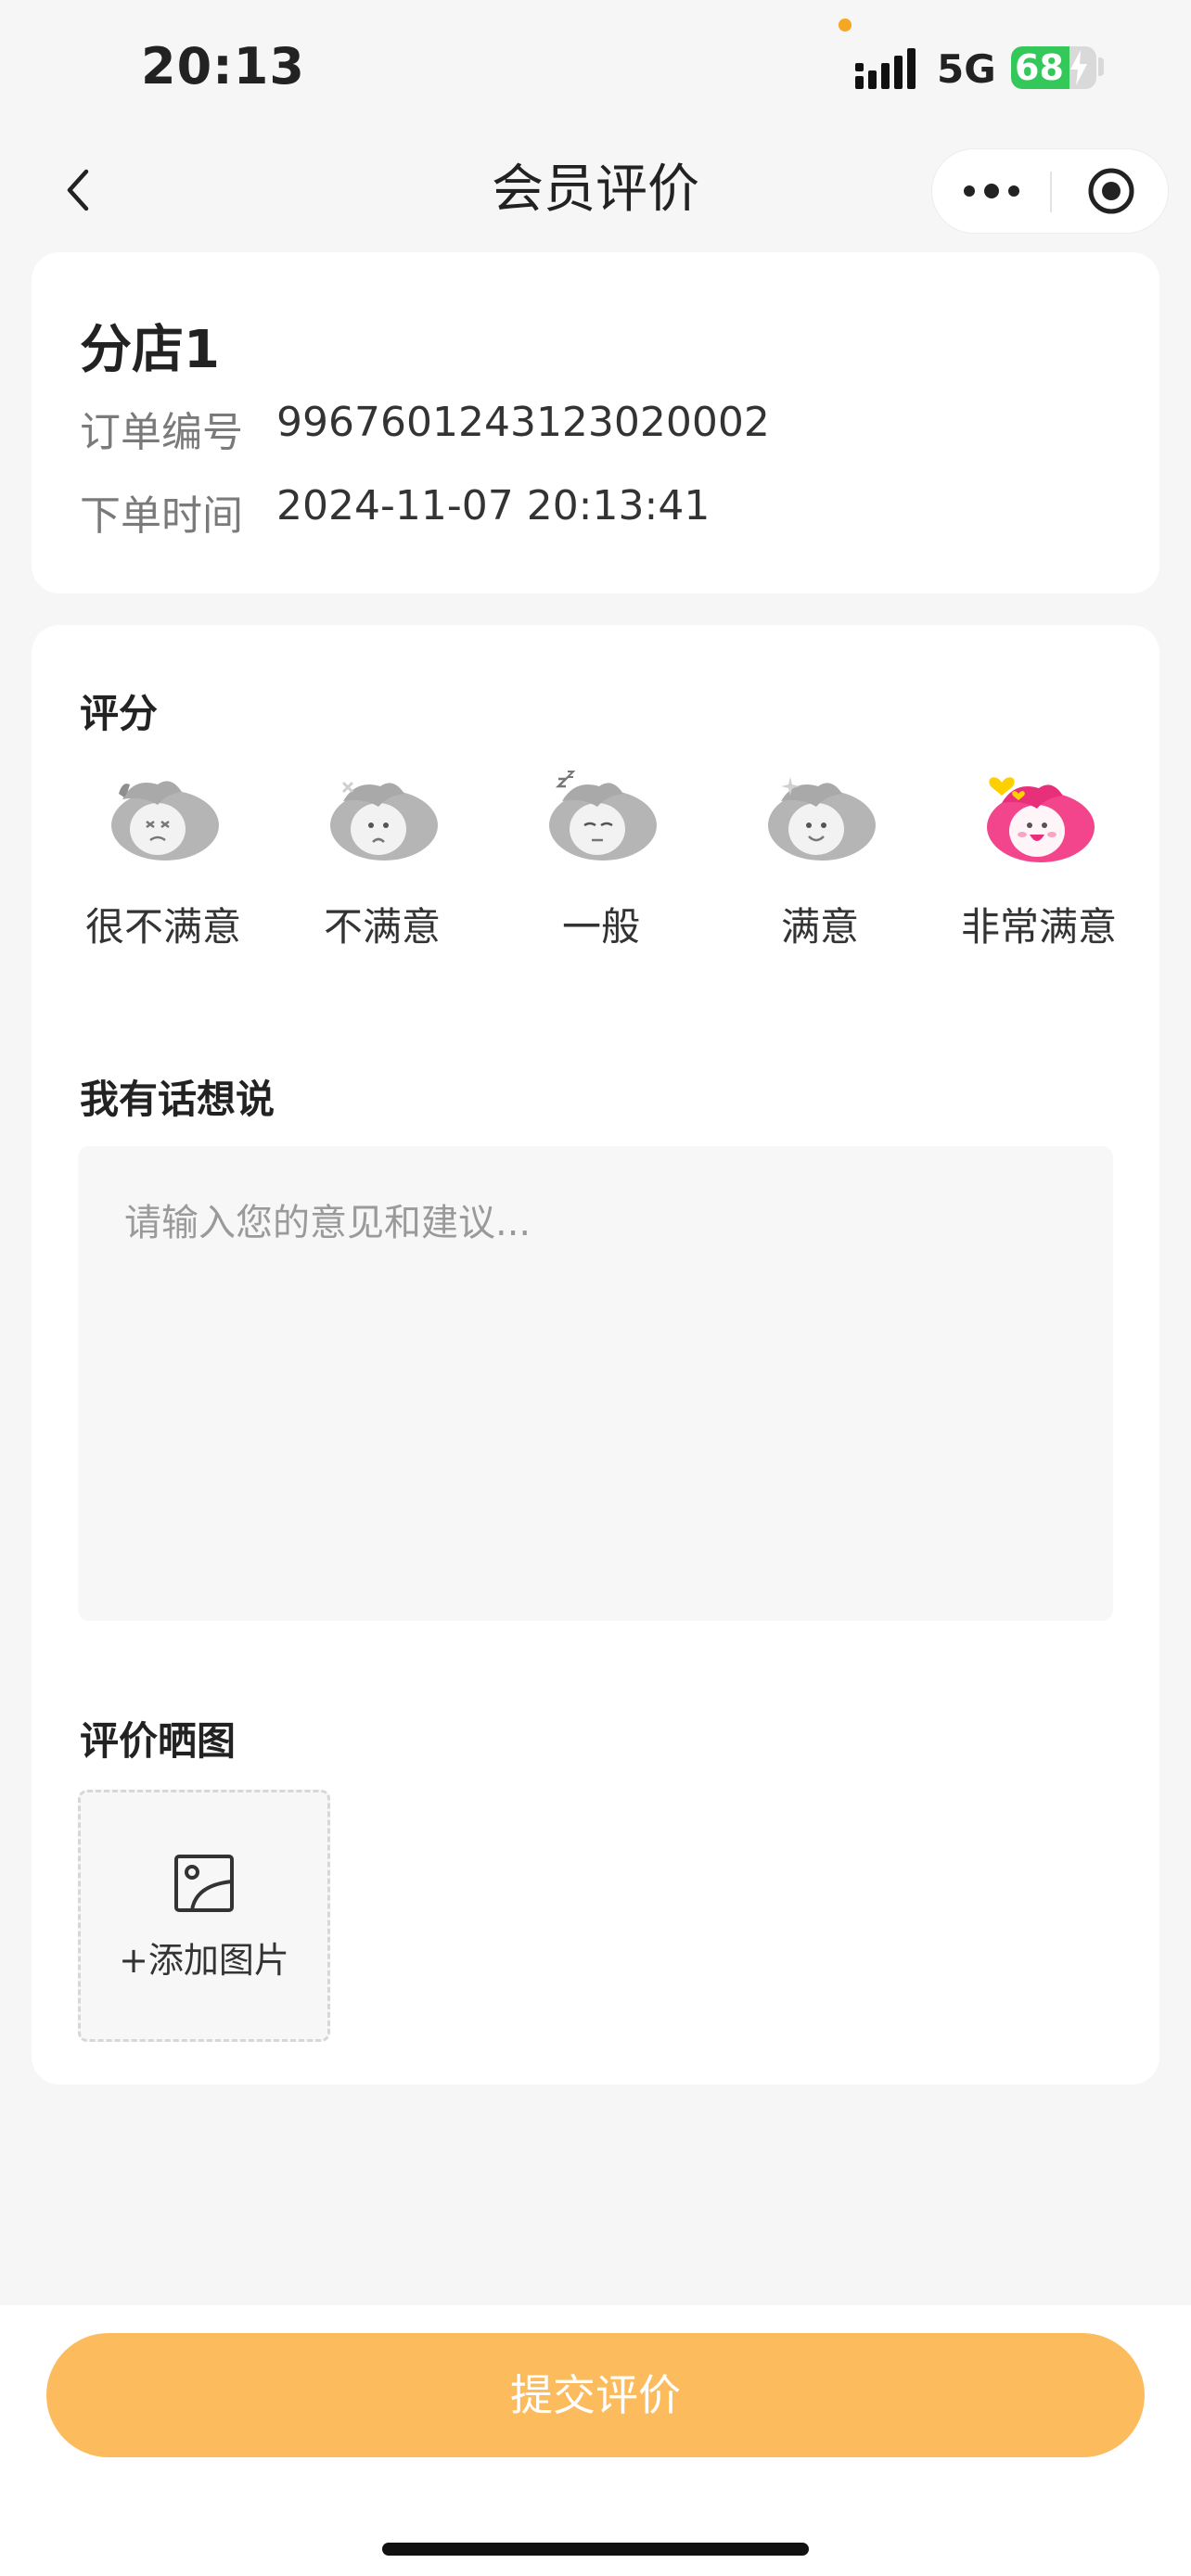 This screenshot has width=1191, height=2576. Describe the element at coordinates (384, 821) in the screenshot. I see `dissatisfied-face-icon` at that location.